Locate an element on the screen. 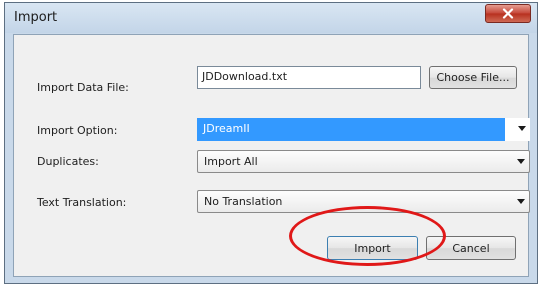 The image size is (543, 288). text-translation-value: No Translation is located at coordinates (243, 201).